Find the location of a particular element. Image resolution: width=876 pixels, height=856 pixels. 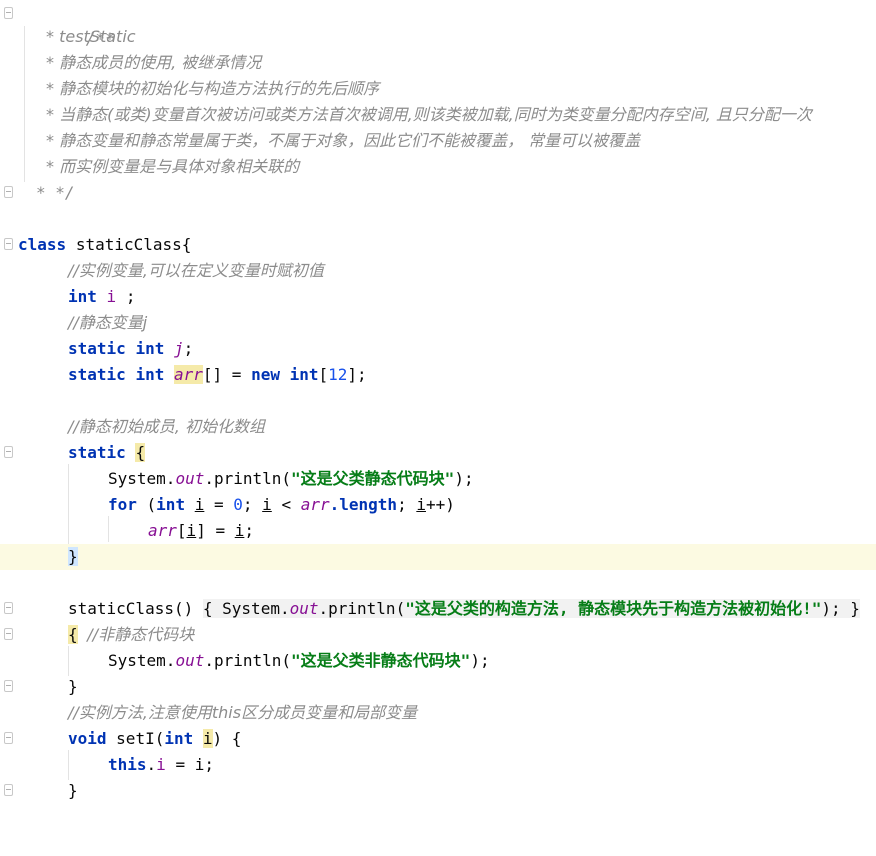

line-comment: //实例方法,注意使用this区分成员变量和局部变量 is located at coordinates (243, 712).